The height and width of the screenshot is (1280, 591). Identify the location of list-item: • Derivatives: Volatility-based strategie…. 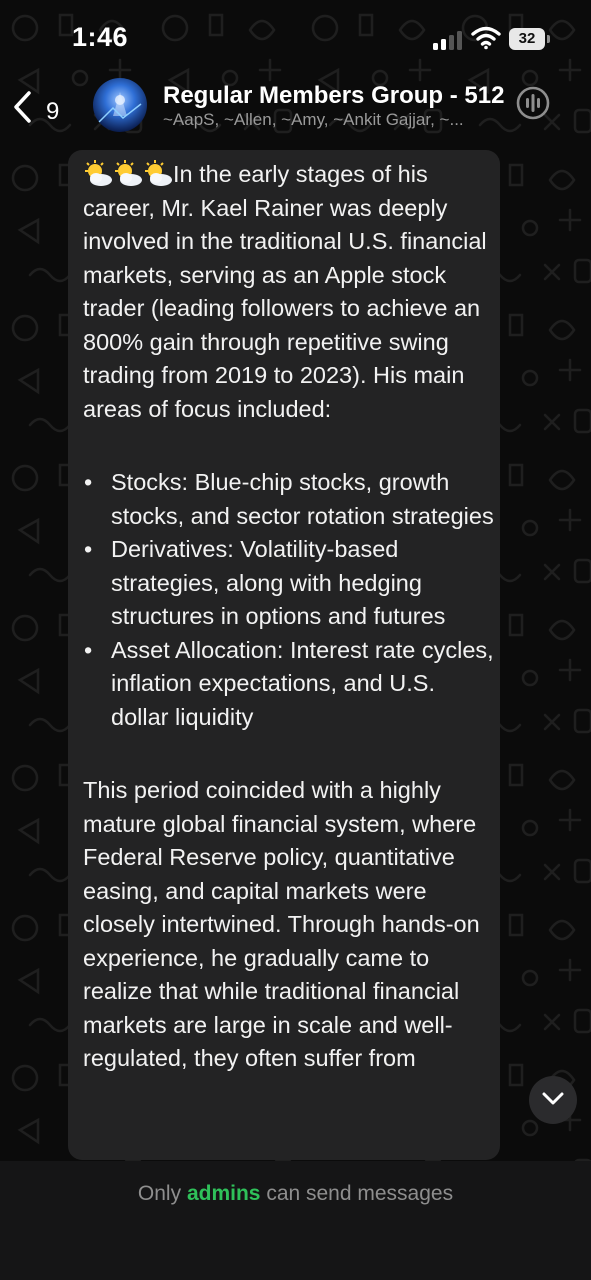
(265, 582).